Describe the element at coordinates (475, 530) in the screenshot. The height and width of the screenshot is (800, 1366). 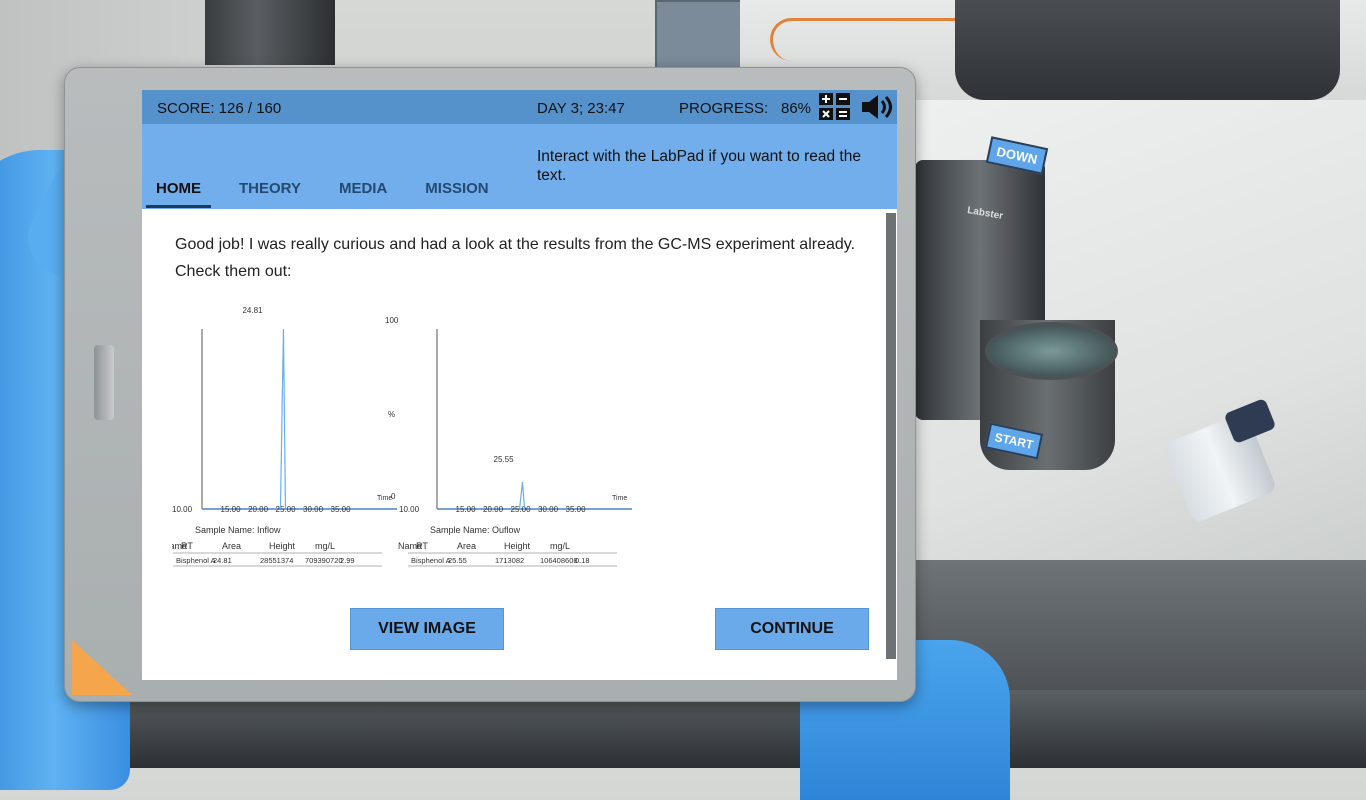
I see `sample-name: Sample Name: Ouflow` at that location.